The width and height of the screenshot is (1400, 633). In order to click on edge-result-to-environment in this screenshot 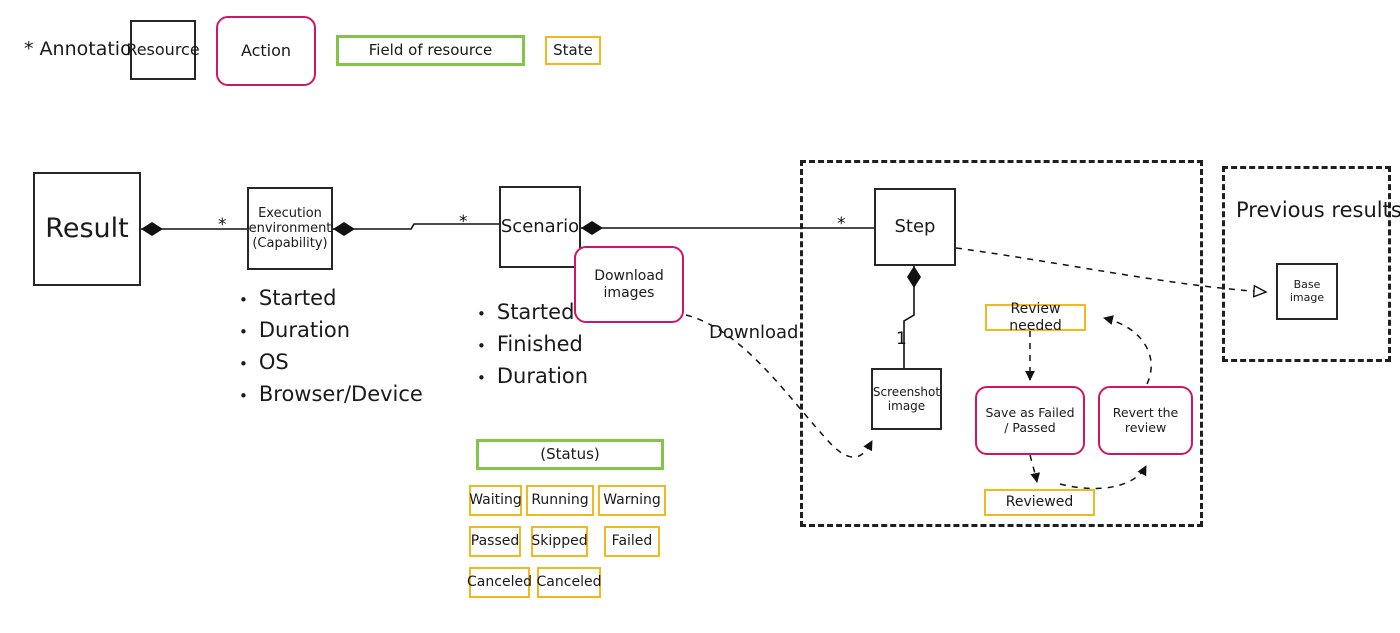, I will do `click(194, 229)`.